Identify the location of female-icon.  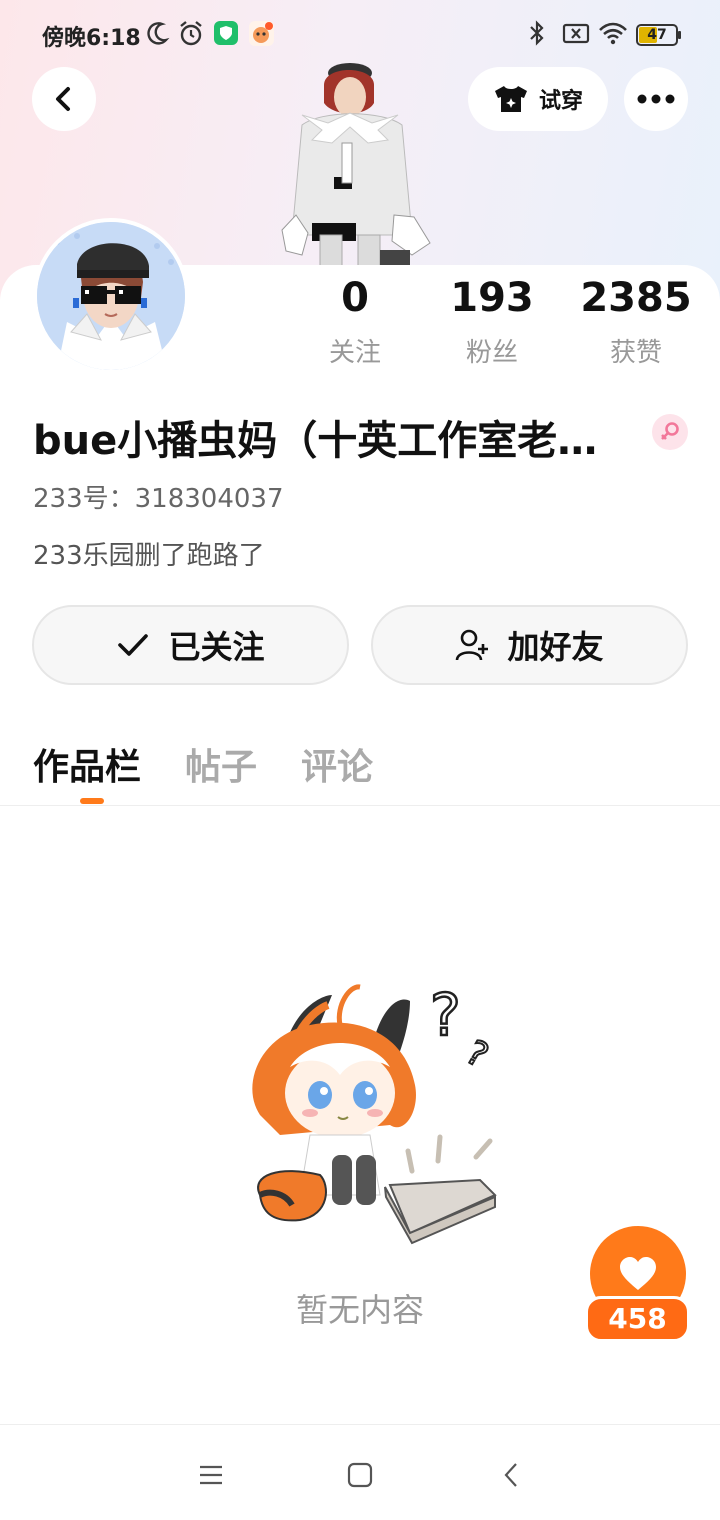
(670, 431).